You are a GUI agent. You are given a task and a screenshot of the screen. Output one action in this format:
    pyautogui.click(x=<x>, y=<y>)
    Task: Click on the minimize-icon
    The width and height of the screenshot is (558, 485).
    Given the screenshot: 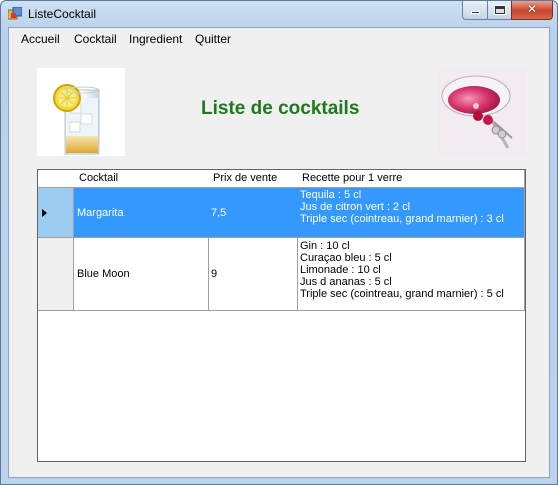 What is the action you would take?
    pyautogui.click(x=475, y=12)
    